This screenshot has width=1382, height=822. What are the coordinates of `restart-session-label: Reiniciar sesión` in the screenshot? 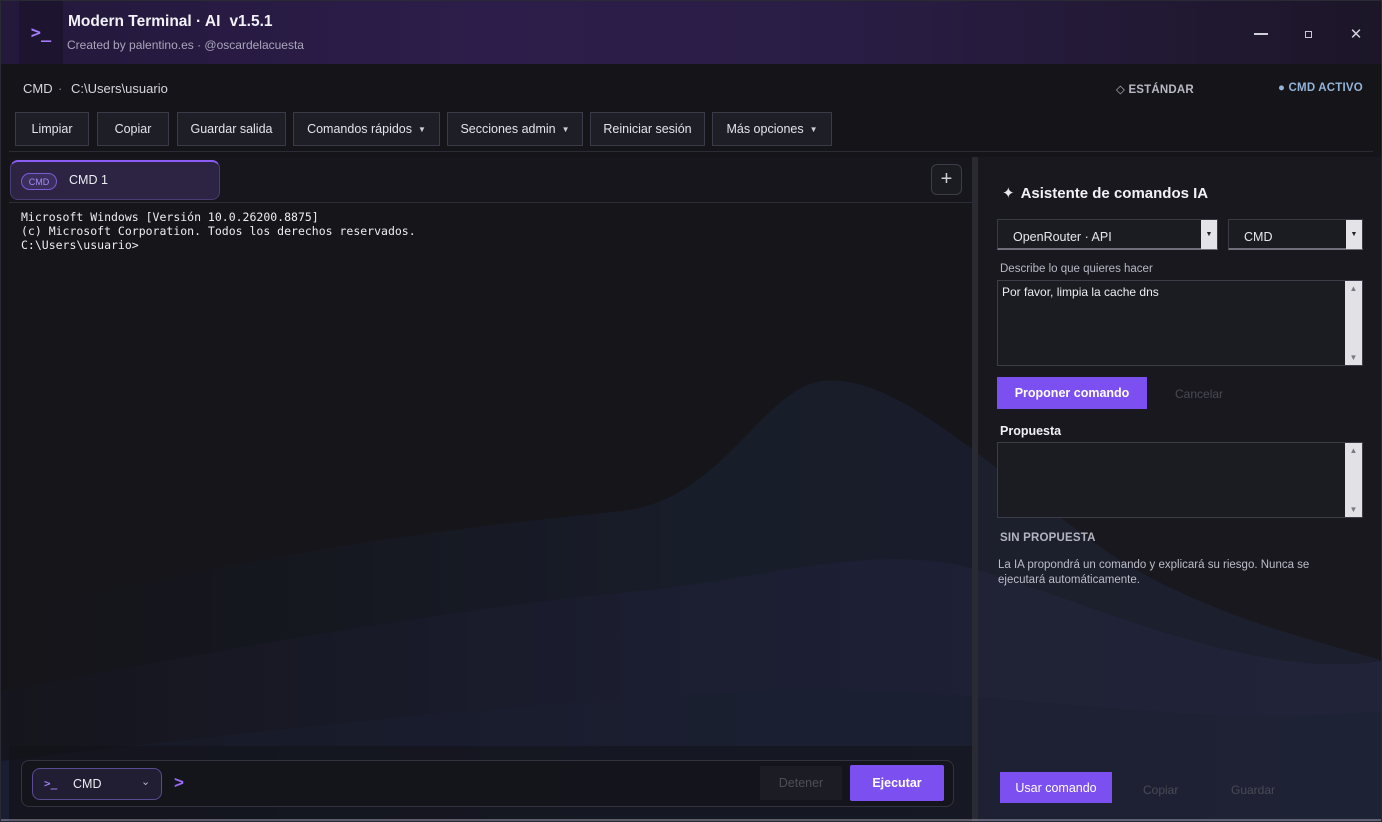 It's located at (647, 129).